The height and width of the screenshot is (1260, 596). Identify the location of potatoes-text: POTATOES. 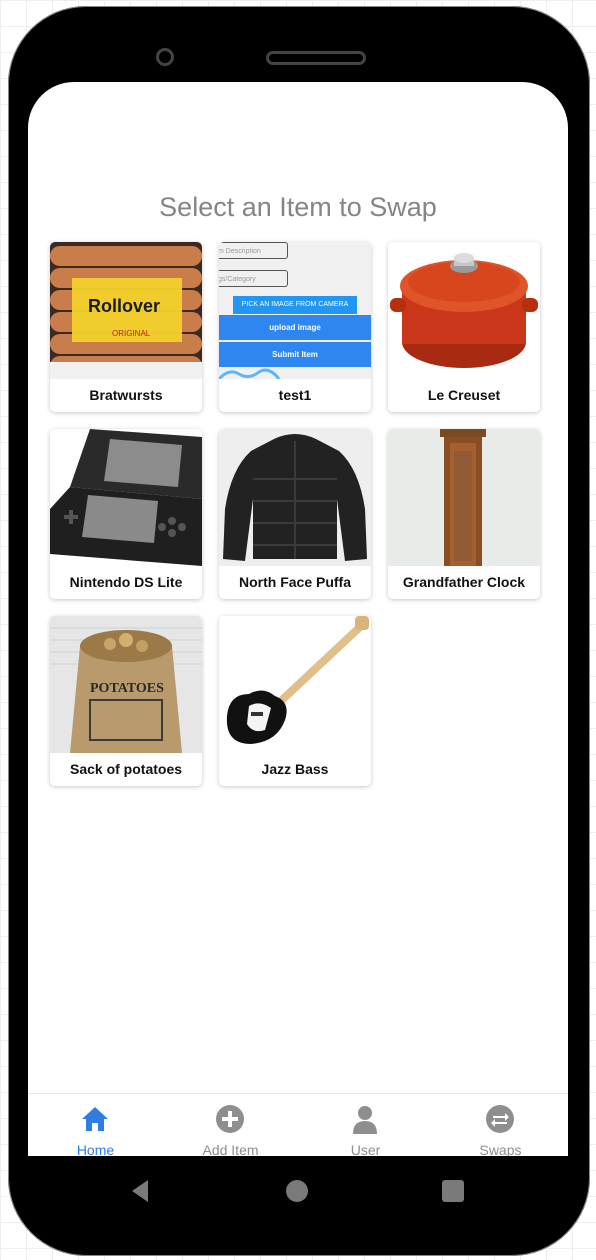
(127, 688).